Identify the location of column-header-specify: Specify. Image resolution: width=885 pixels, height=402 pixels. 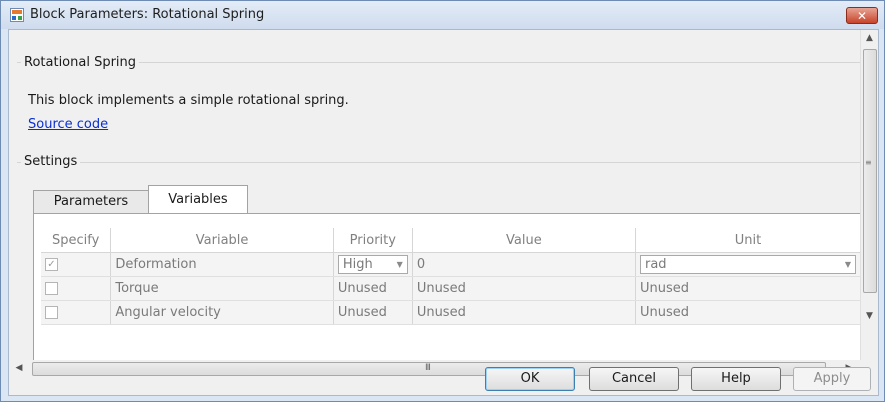
(76, 240).